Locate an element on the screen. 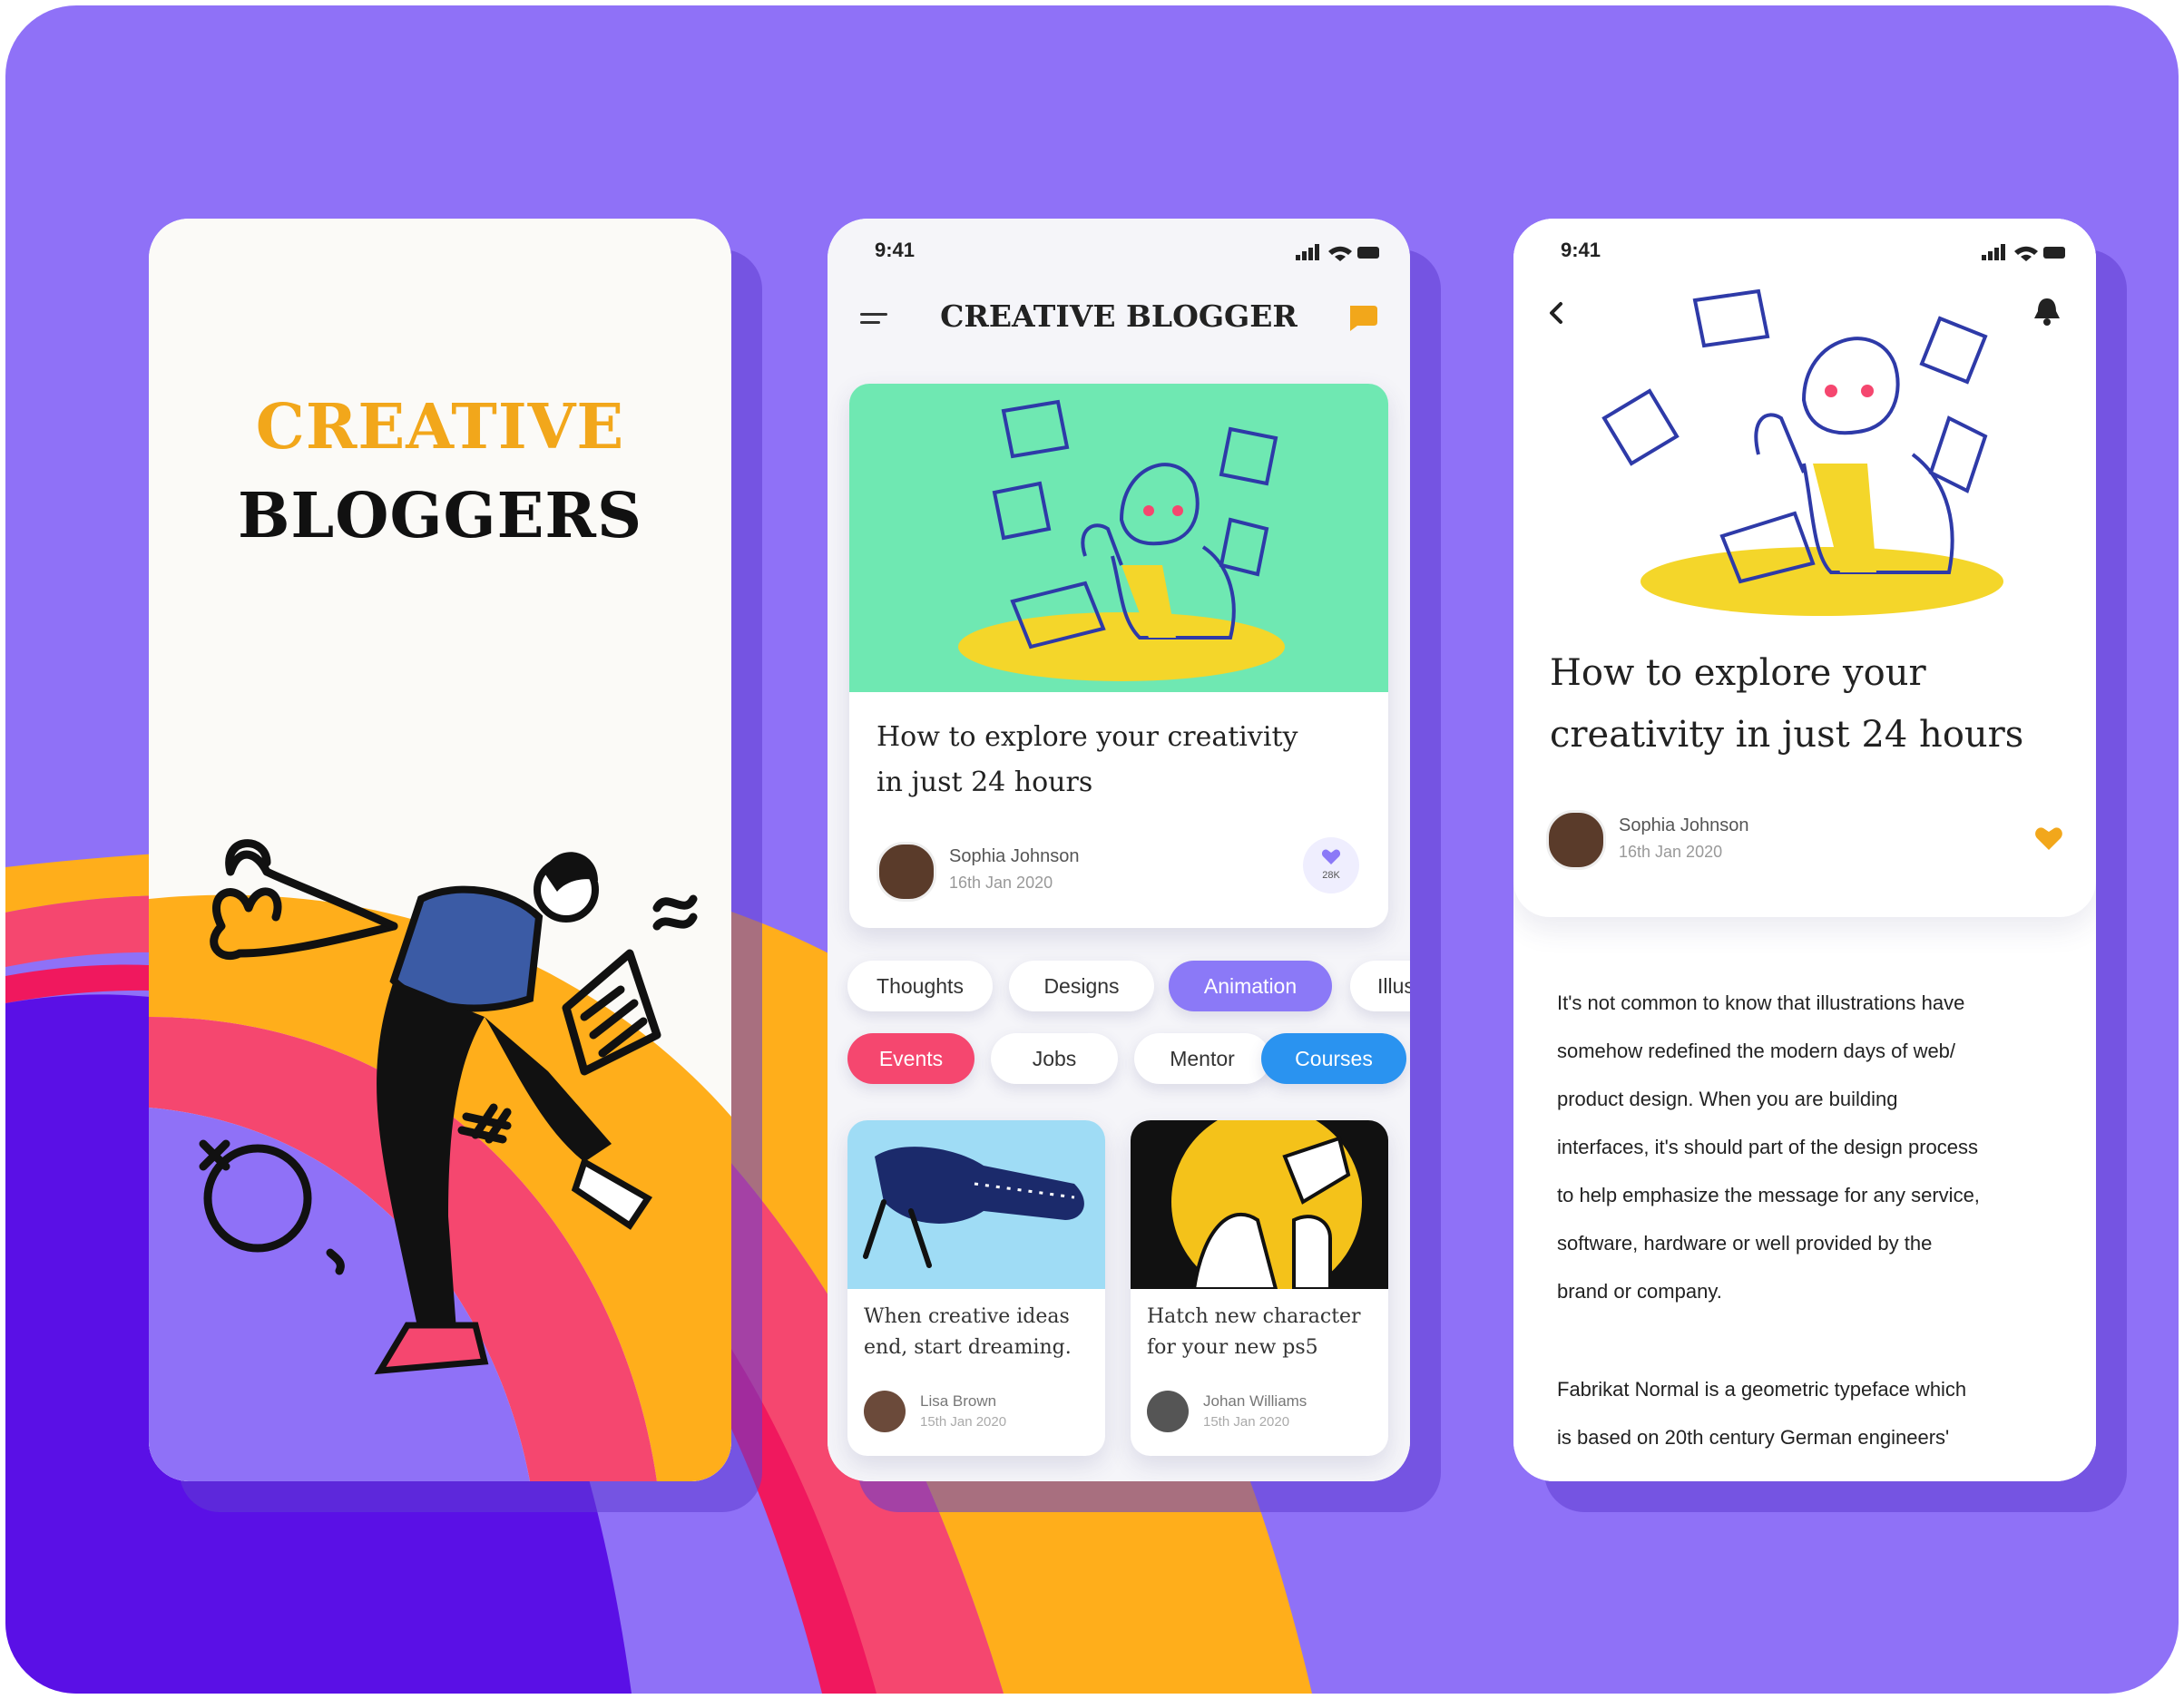 This screenshot has height=1699, width=2184. article-title-line1: How to explore your is located at coordinates (1738, 673).